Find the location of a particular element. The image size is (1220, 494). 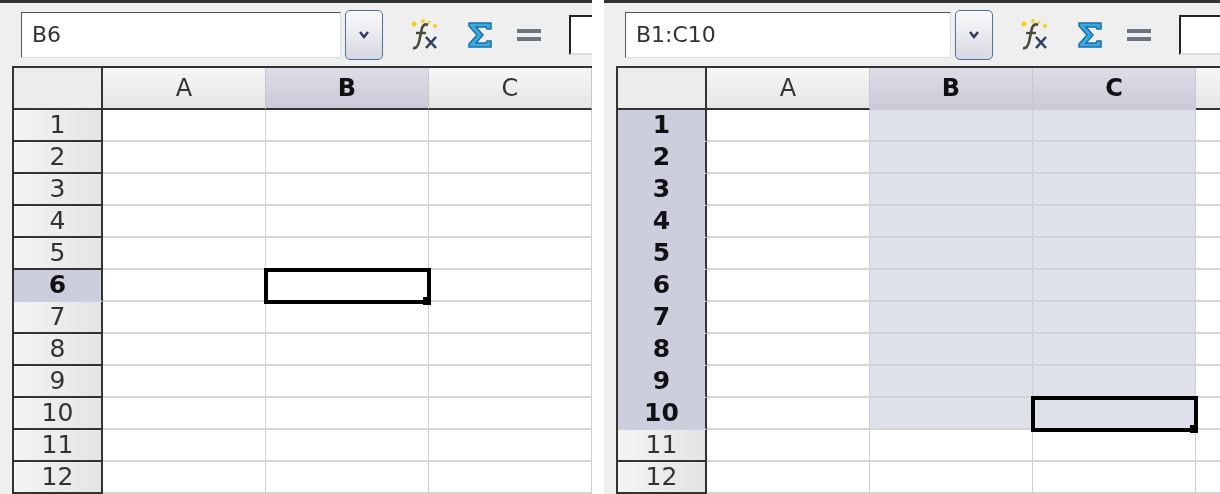

name-box-field: B6 is located at coordinates (181, 34).